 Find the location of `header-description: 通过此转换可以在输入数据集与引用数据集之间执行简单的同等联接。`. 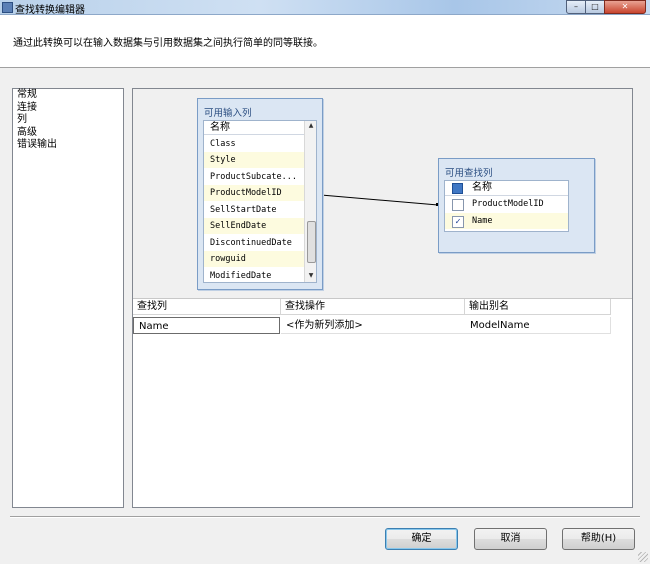

header-description: 通过此转换可以在输入数据集与引用数据集之间执行简单的同等联接。 is located at coordinates (168, 43).